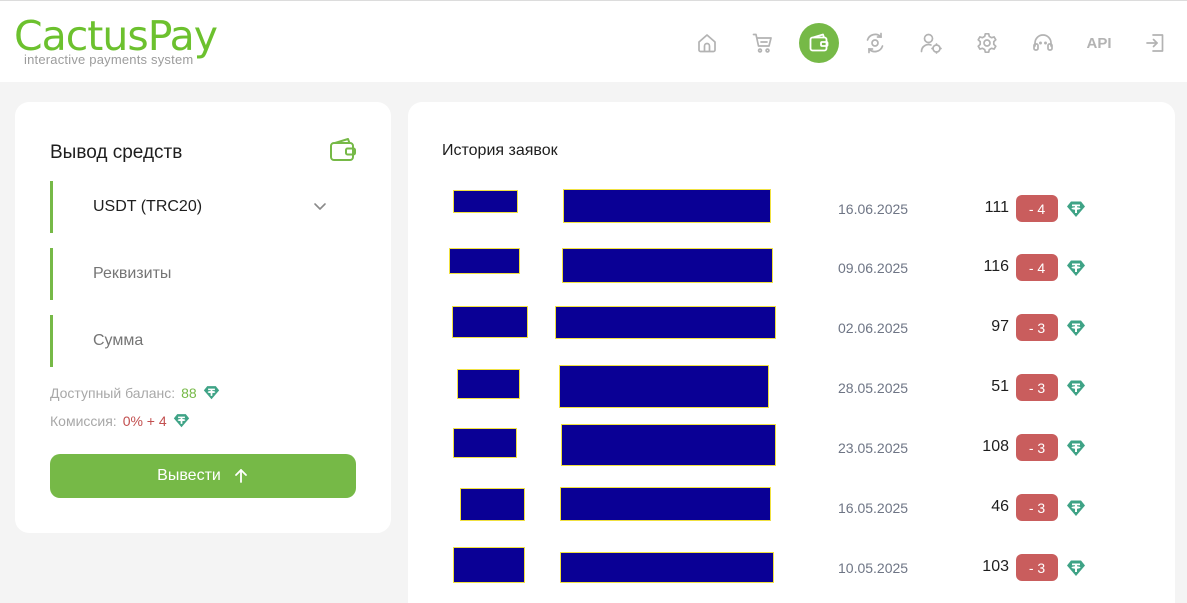  What do you see at coordinates (1000, 386) in the screenshot?
I see `row-amount: 51` at bounding box center [1000, 386].